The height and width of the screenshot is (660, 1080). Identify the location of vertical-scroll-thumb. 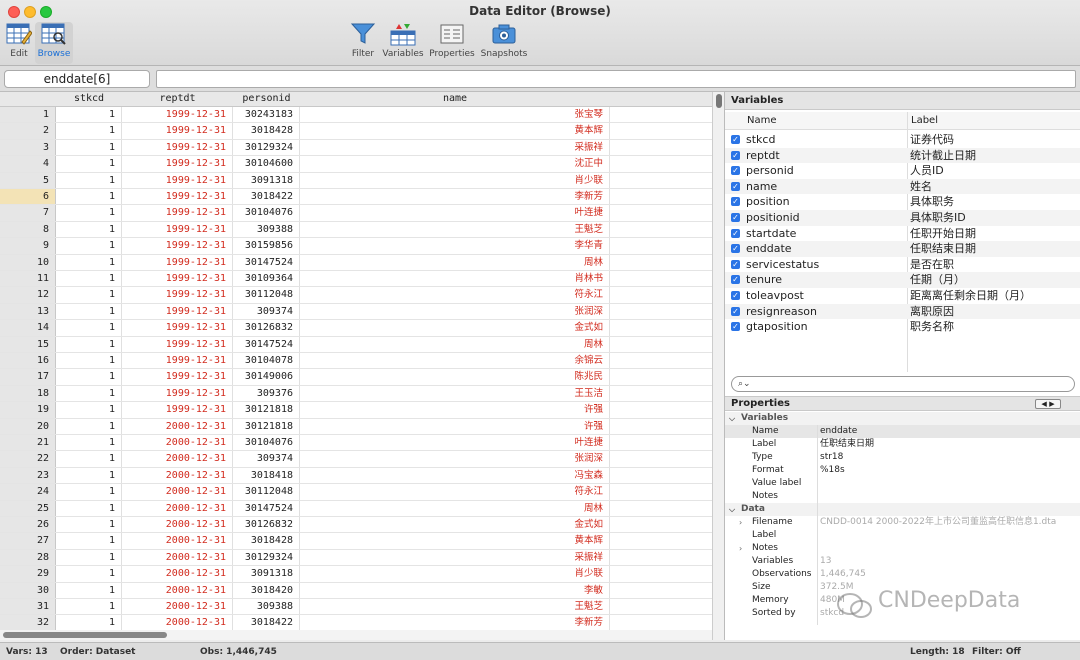
(719, 101).